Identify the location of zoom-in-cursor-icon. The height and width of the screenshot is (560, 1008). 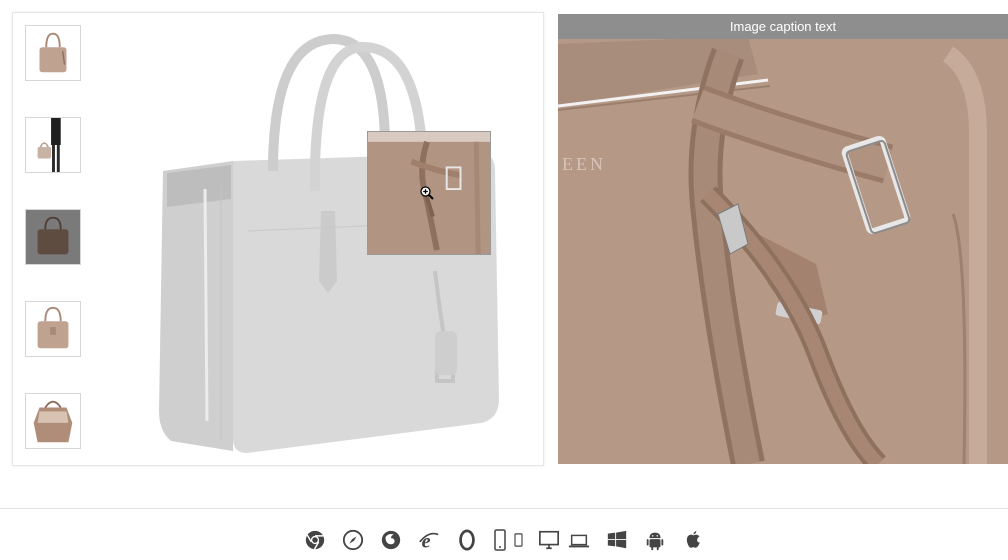
(427, 193).